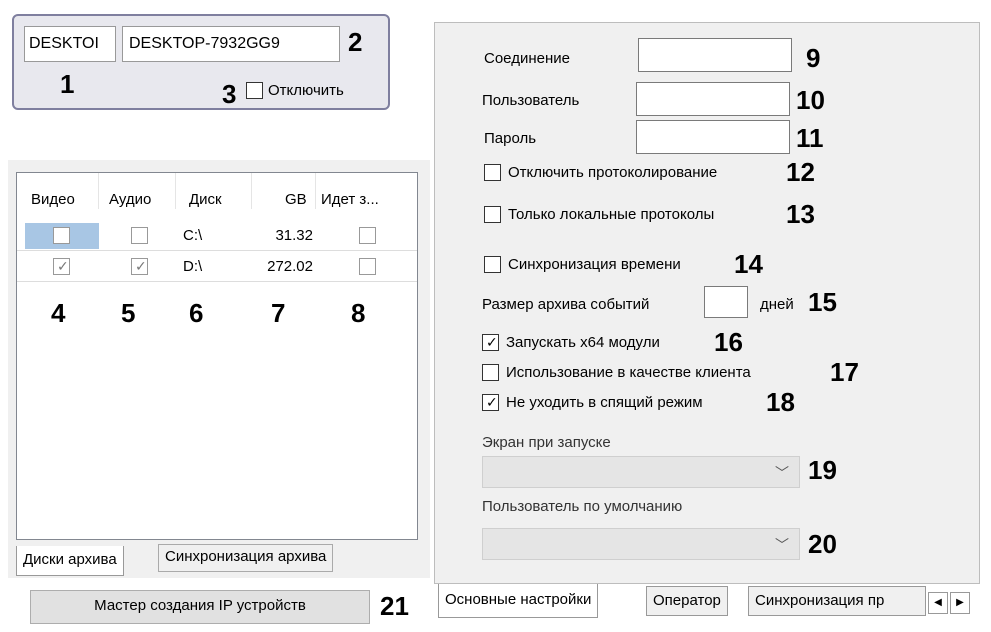  Describe the element at coordinates (217, 236) in the screenshot. I see `table-row: C:\ 31.32` at that location.